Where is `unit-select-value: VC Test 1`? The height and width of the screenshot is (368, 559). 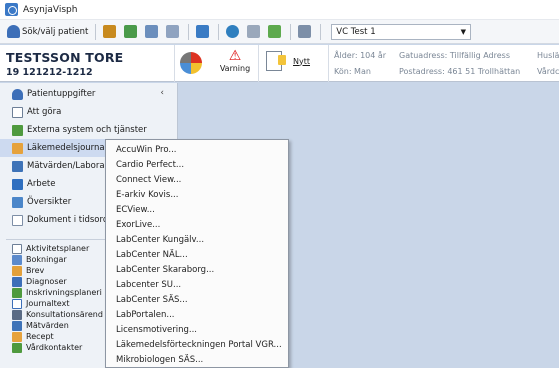 unit-select-value: VC Test 1 is located at coordinates (356, 31).